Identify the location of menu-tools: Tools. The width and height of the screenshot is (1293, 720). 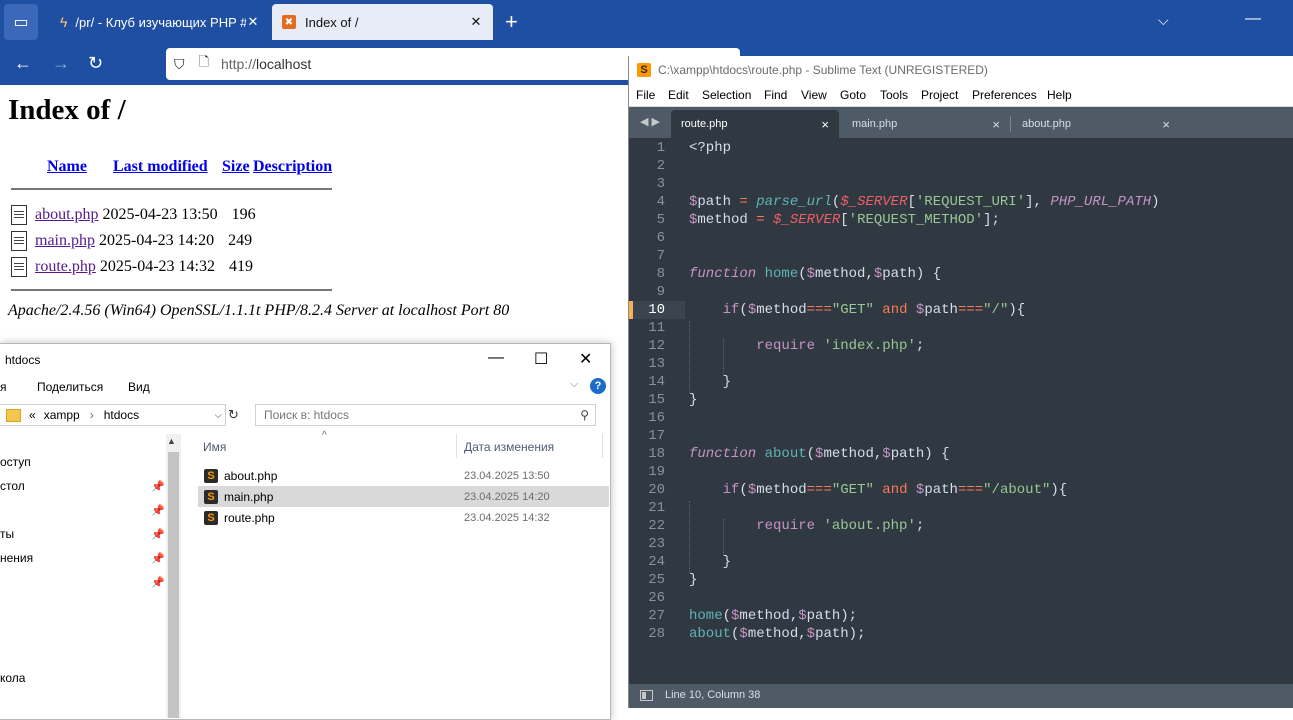
(894, 95).